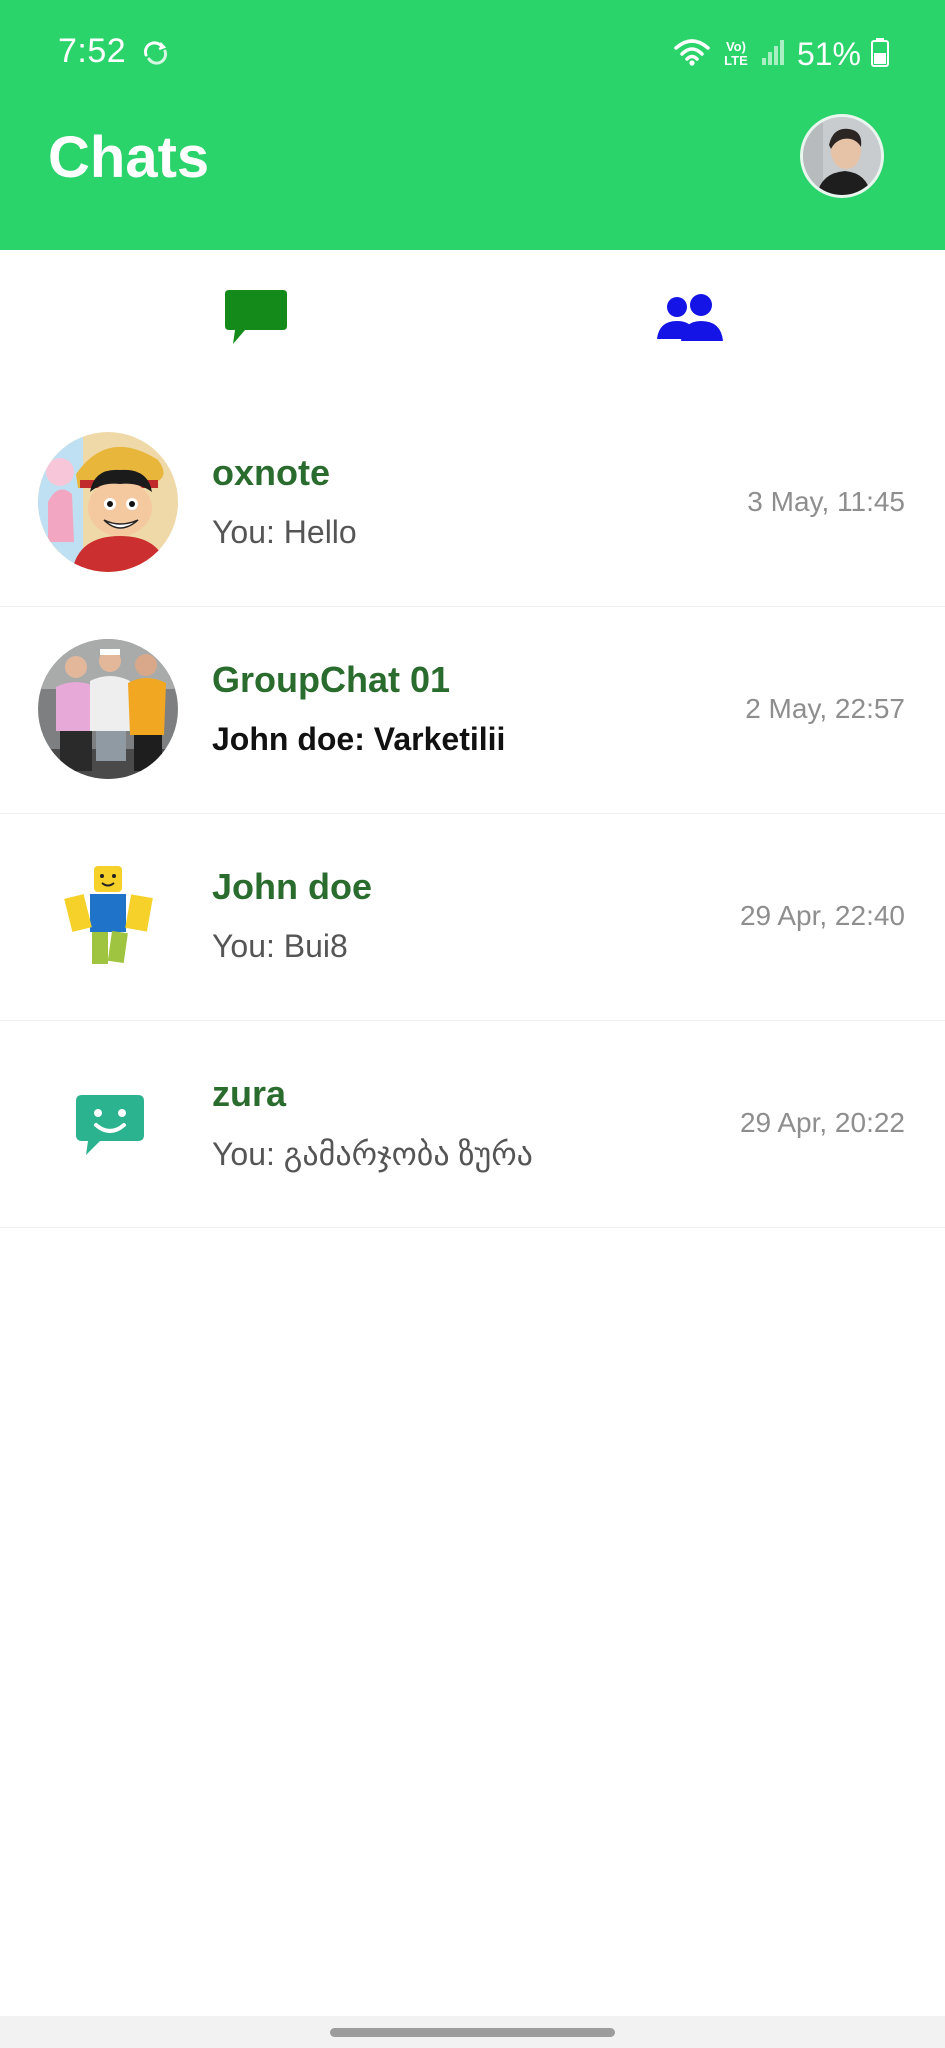 The width and height of the screenshot is (945, 2048). I want to click on status-bar: 7:52 Vo) LTE 51%, so click(472, 55).